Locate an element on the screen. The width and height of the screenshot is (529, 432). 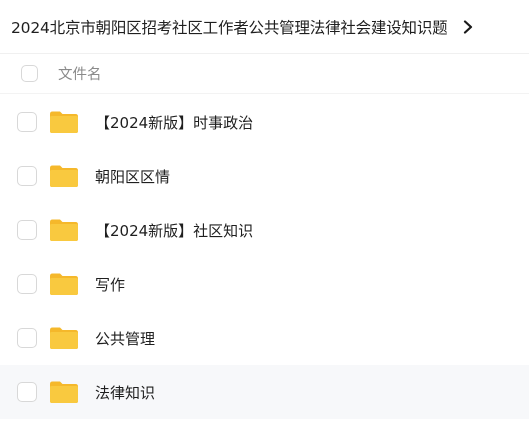
file-name: 【2024新版】时事政治 is located at coordinates (174, 122).